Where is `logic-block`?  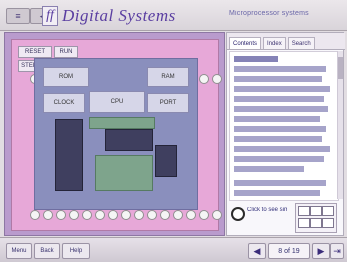
logic-block is located at coordinates (124, 173).